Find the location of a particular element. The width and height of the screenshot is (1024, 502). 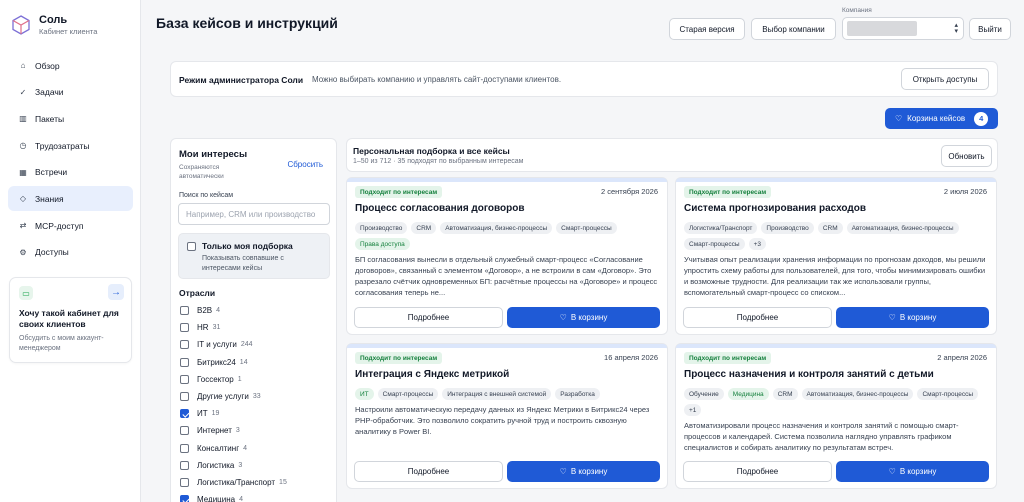

promo-text: Обсудить с моим аккаунт-менеджером is located at coordinates (61, 343).